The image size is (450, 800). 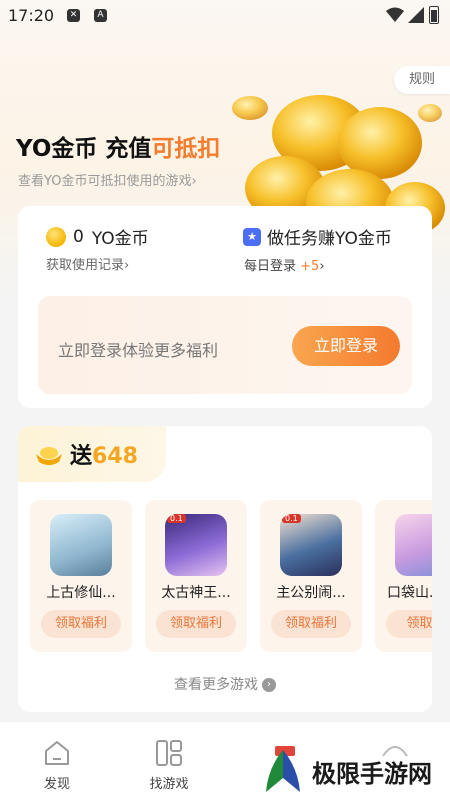 I want to click on tab-discover: 发现, so click(x=57, y=761).